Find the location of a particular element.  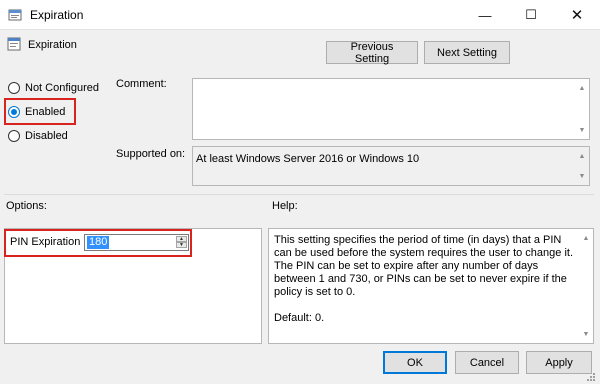

options-label: Options: is located at coordinates (26, 206).